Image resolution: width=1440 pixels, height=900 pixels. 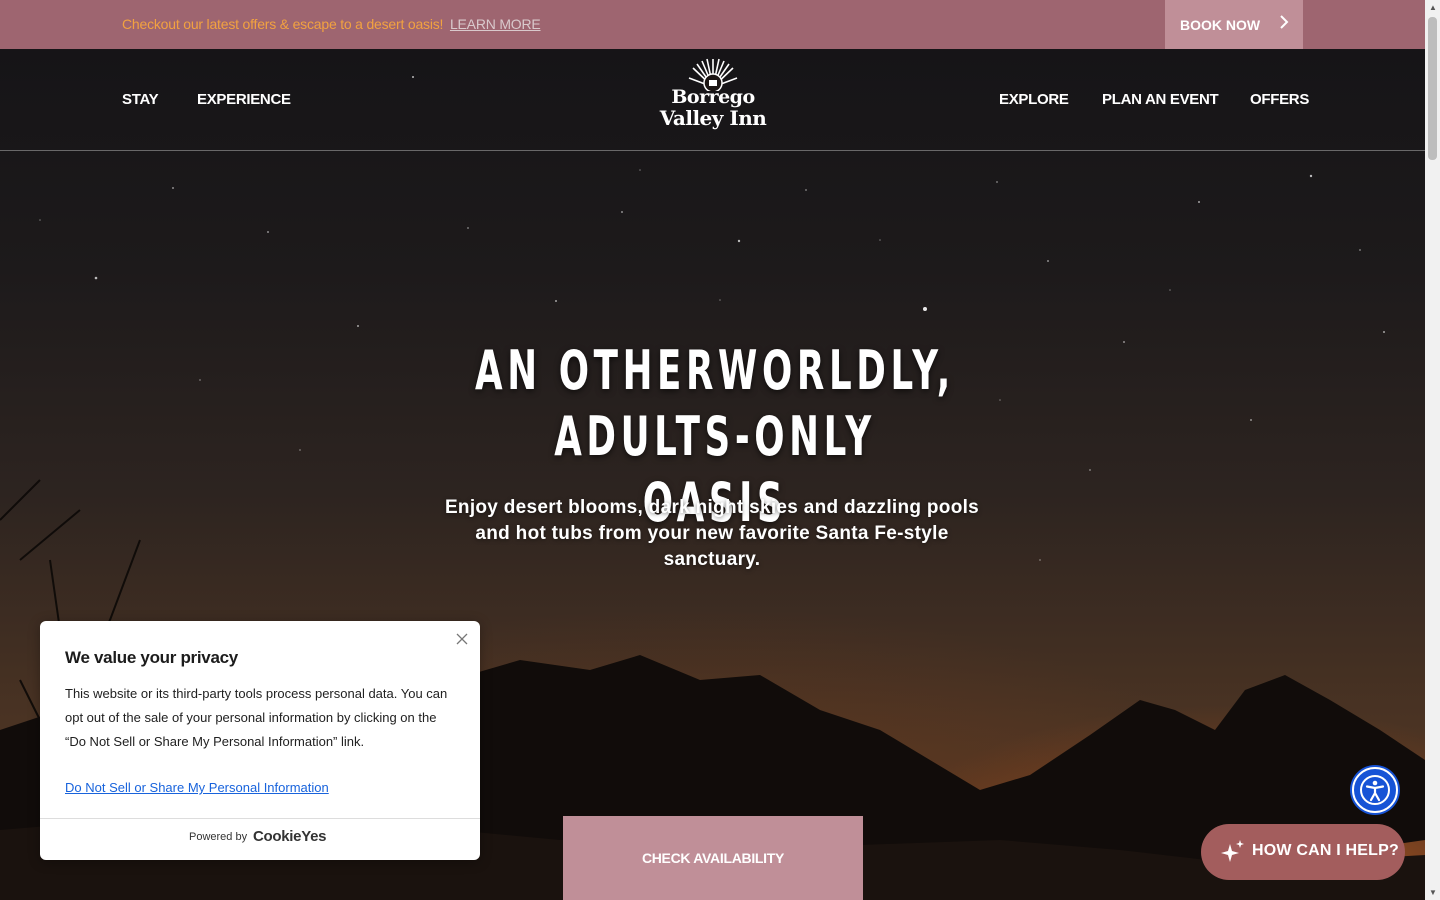 What do you see at coordinates (1432, 450) in the screenshot?
I see `page-scrollbar: ▲ ▼` at bounding box center [1432, 450].